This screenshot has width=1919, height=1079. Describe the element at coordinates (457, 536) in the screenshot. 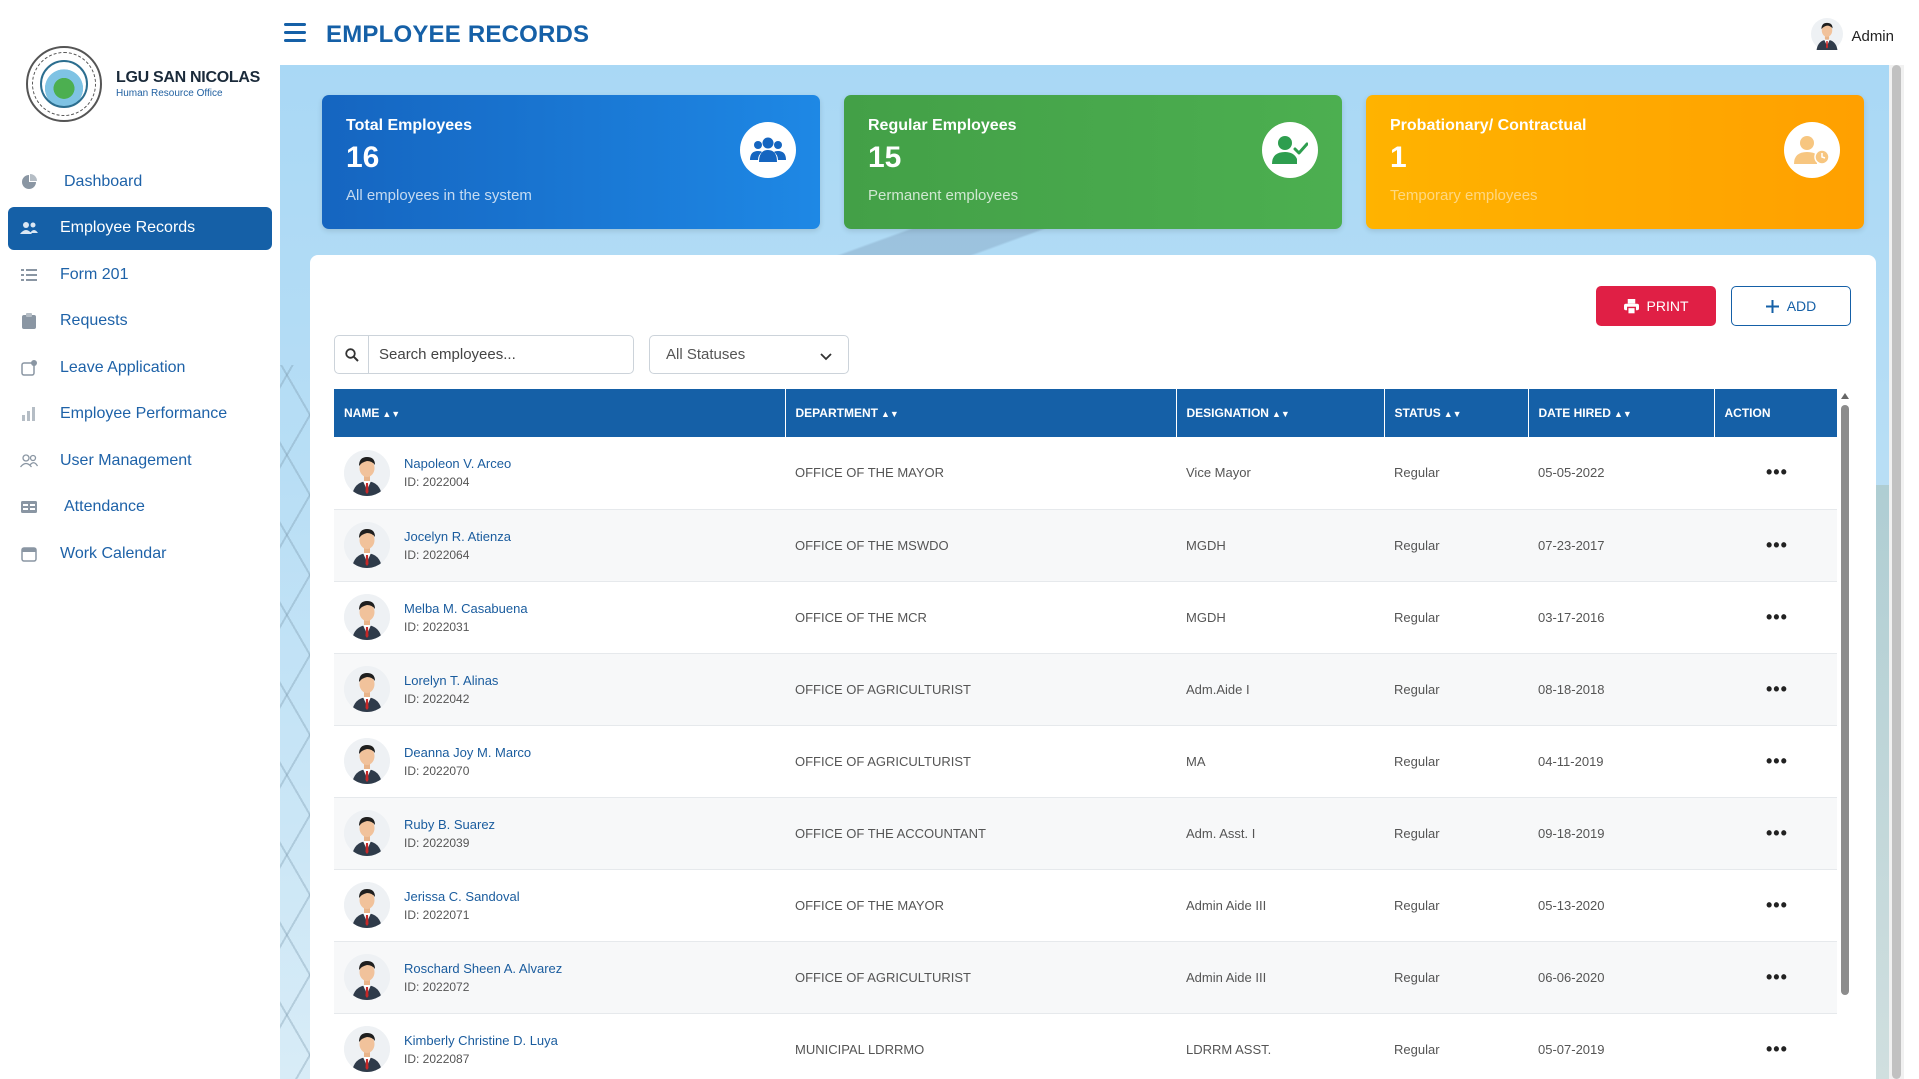

I see `employee-name-link: Jocelyn R. Atienza` at that location.